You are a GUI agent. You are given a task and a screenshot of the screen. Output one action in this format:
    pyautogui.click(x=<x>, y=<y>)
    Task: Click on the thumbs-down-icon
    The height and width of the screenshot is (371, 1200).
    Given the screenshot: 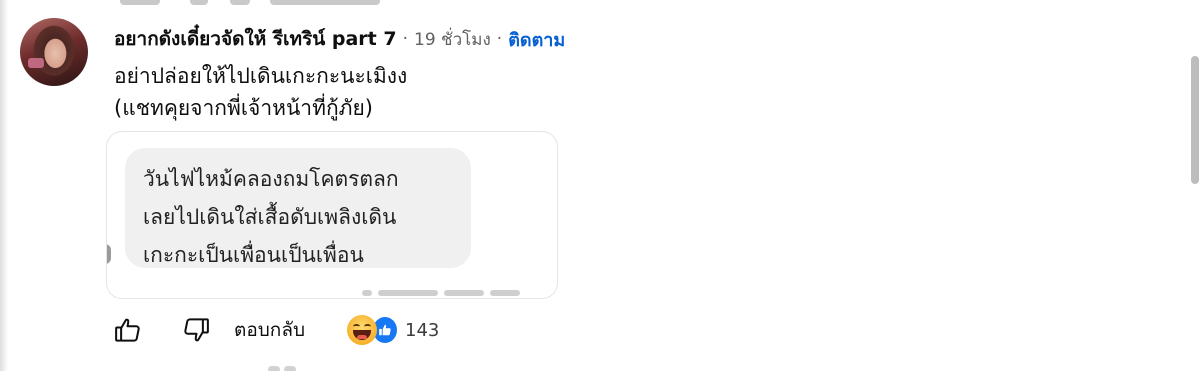 What is the action you would take?
    pyautogui.click(x=196, y=330)
    